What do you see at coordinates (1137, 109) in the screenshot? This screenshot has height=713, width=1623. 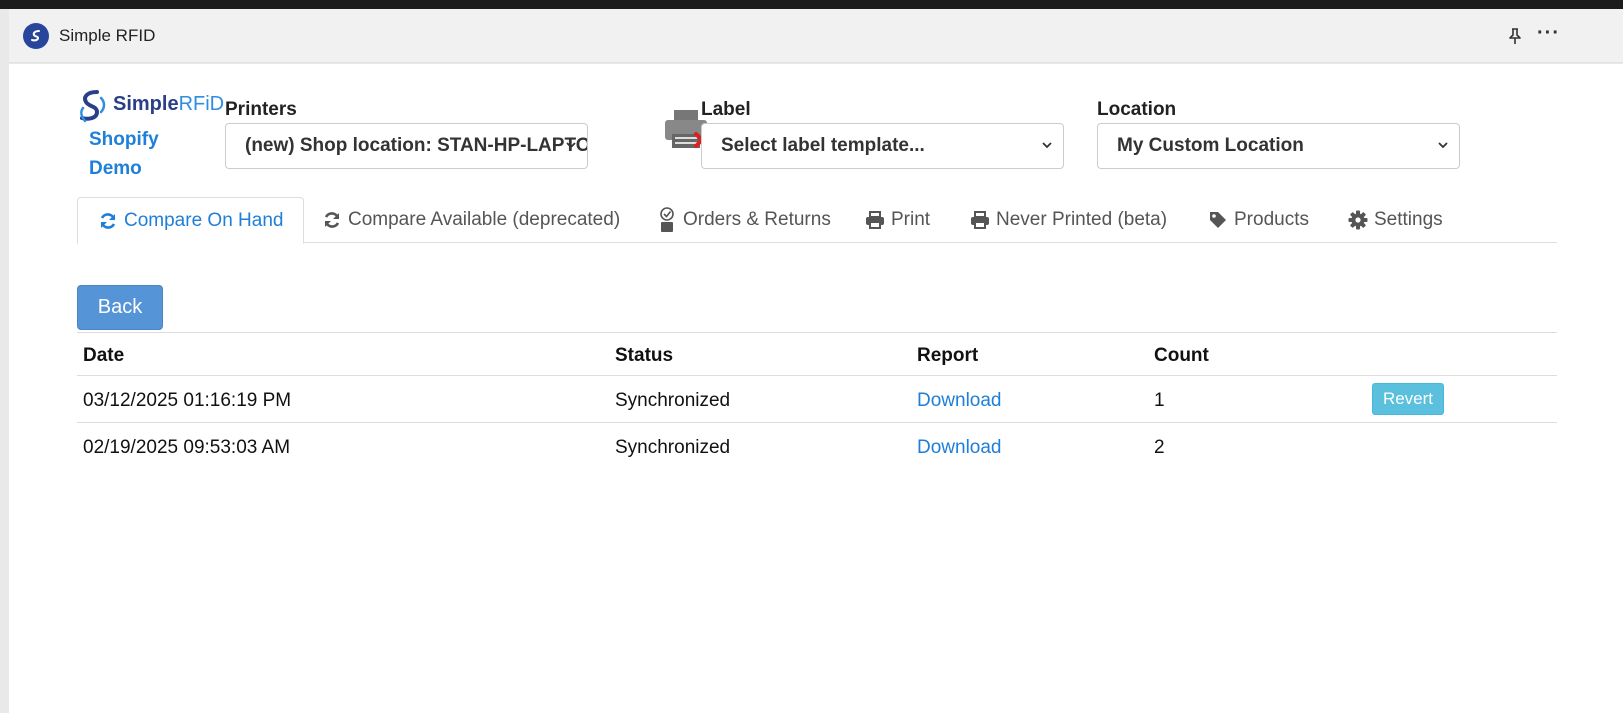 I see `location-label: Location` at bounding box center [1137, 109].